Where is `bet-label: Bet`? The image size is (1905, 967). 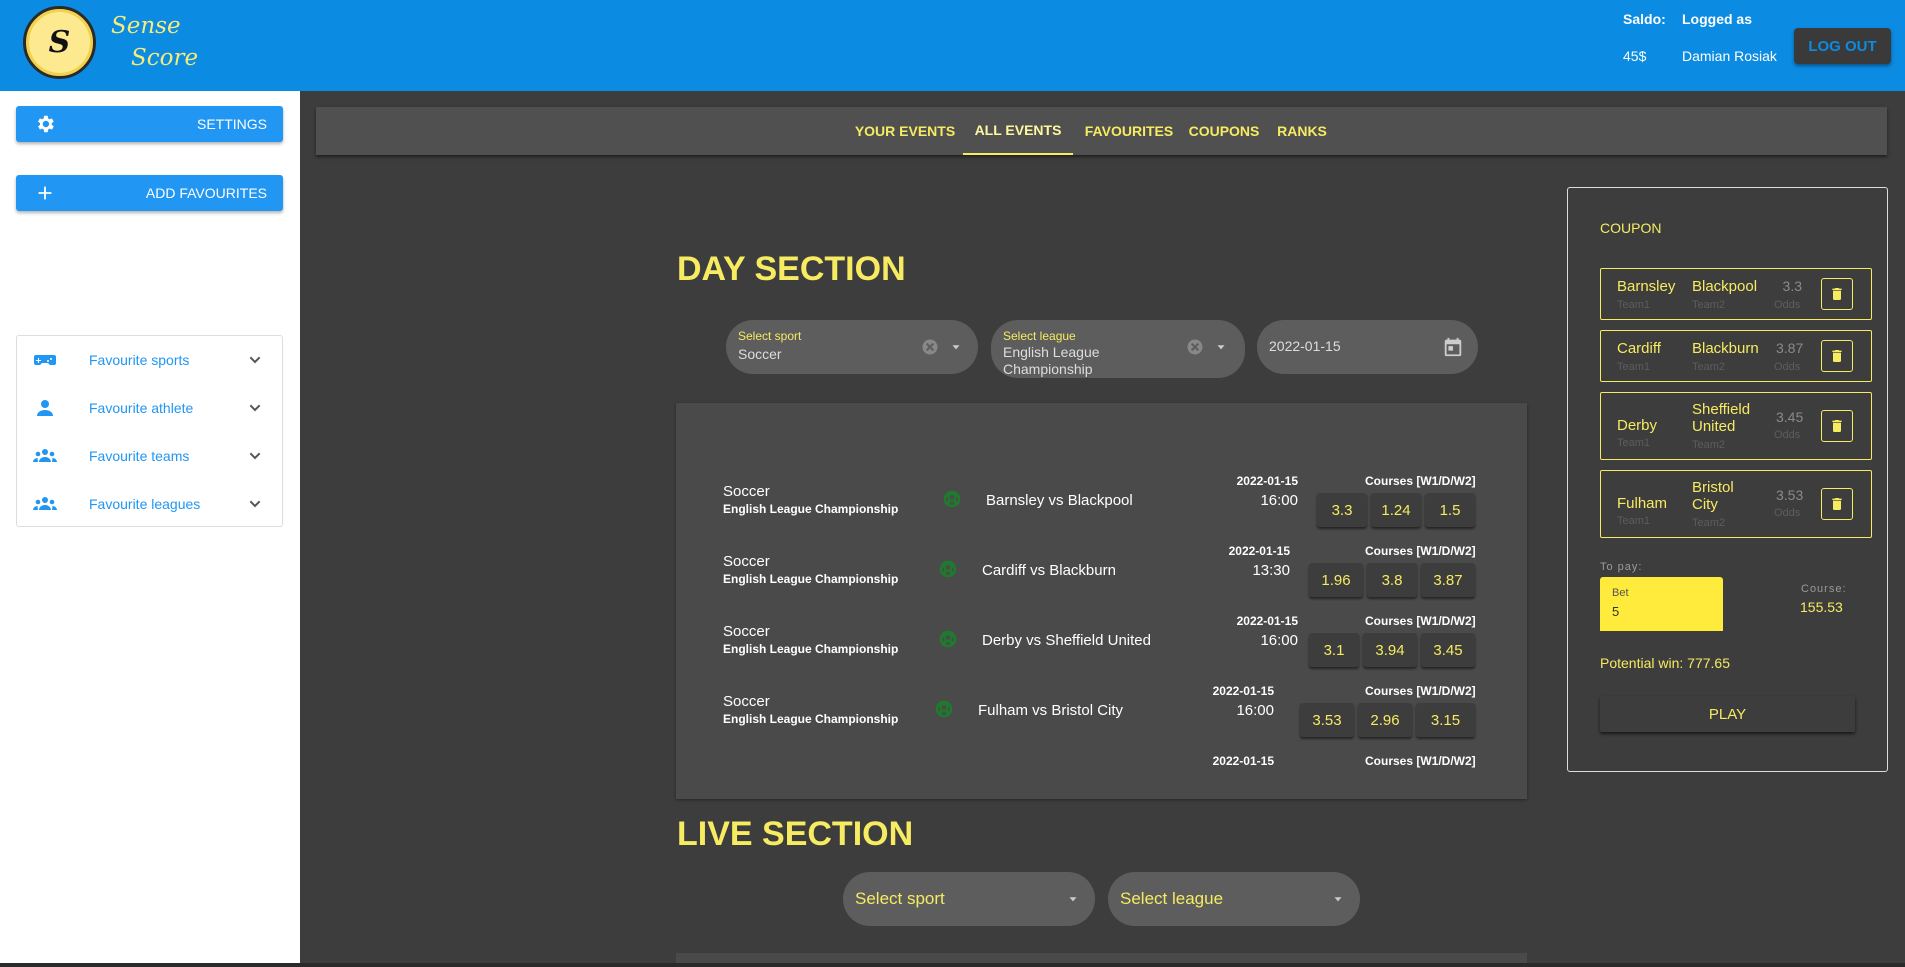 bet-label: Bet is located at coordinates (1620, 593).